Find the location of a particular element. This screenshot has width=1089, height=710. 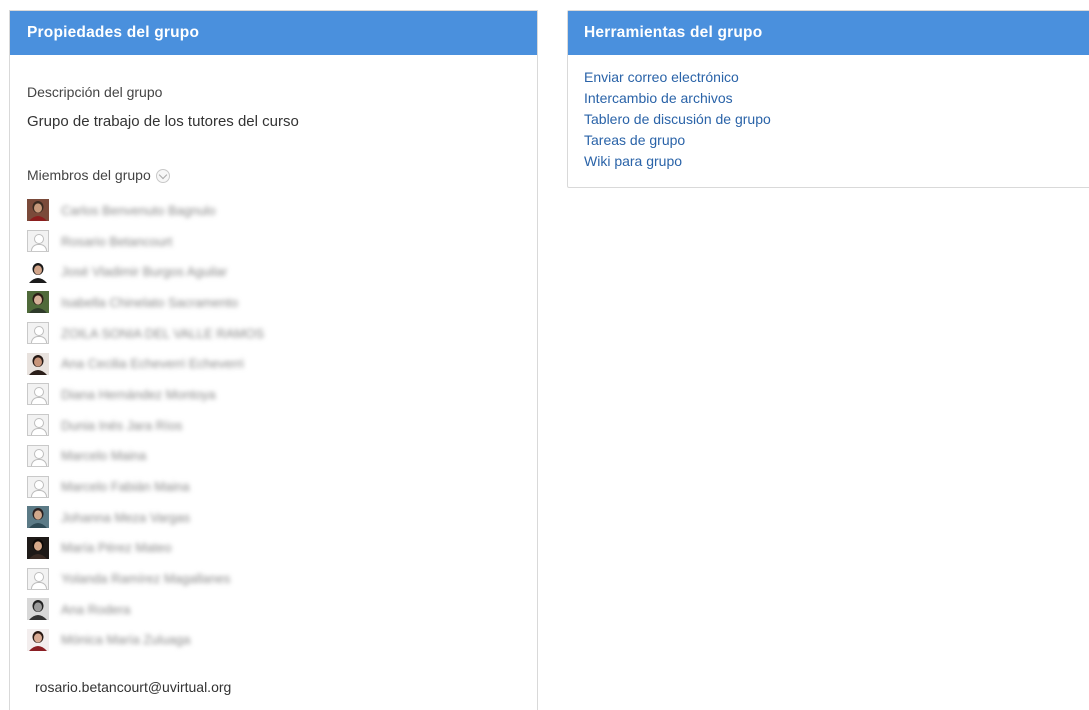

member-row: Ana Cecilia Echeverri Echeverri is located at coordinates (145, 363).